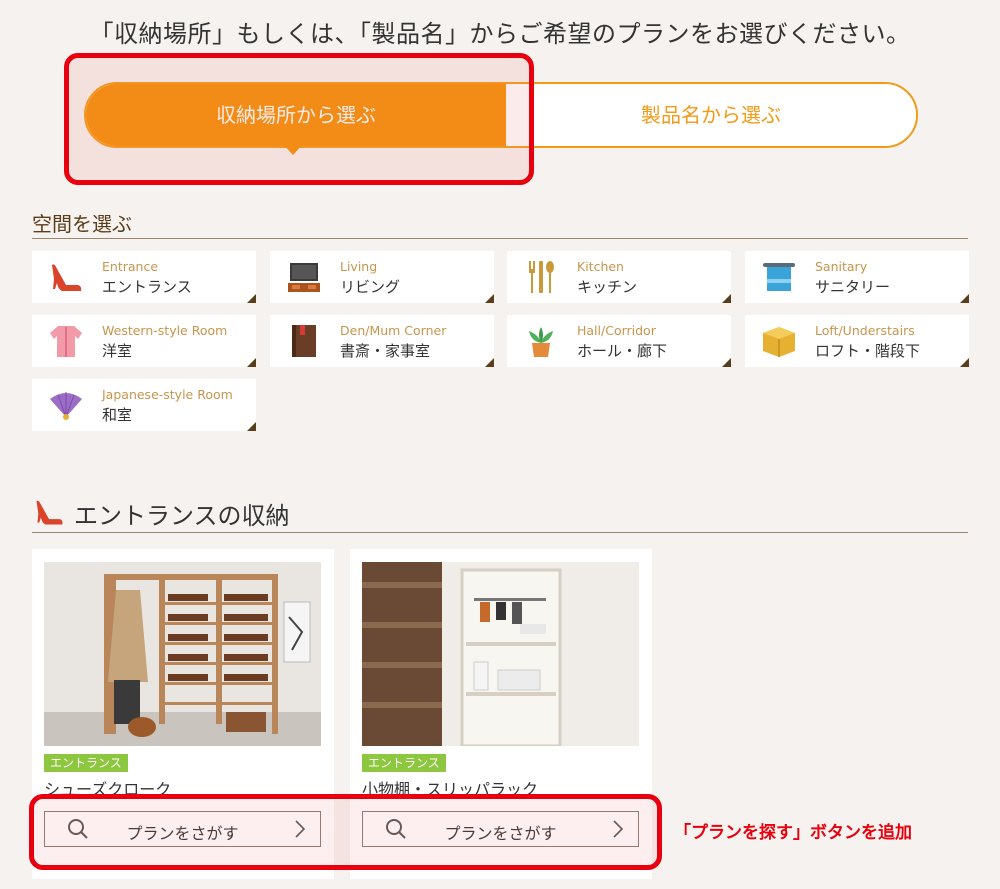 Image resolution: width=1000 pixels, height=889 pixels. I want to click on page-headline: 「収納場所」もしくは、「製品名」からご希望のプランをお選びください。, so click(500, 34).